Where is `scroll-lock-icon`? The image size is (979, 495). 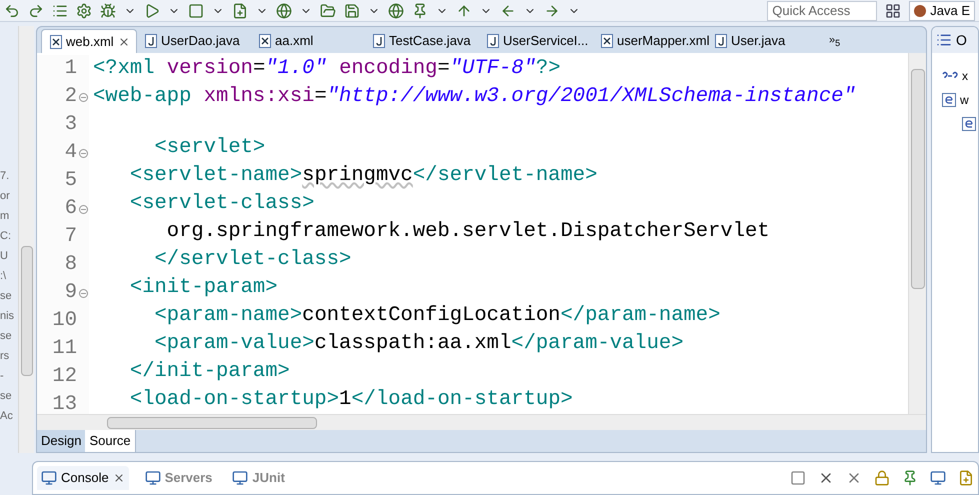 scroll-lock-icon is located at coordinates (882, 478).